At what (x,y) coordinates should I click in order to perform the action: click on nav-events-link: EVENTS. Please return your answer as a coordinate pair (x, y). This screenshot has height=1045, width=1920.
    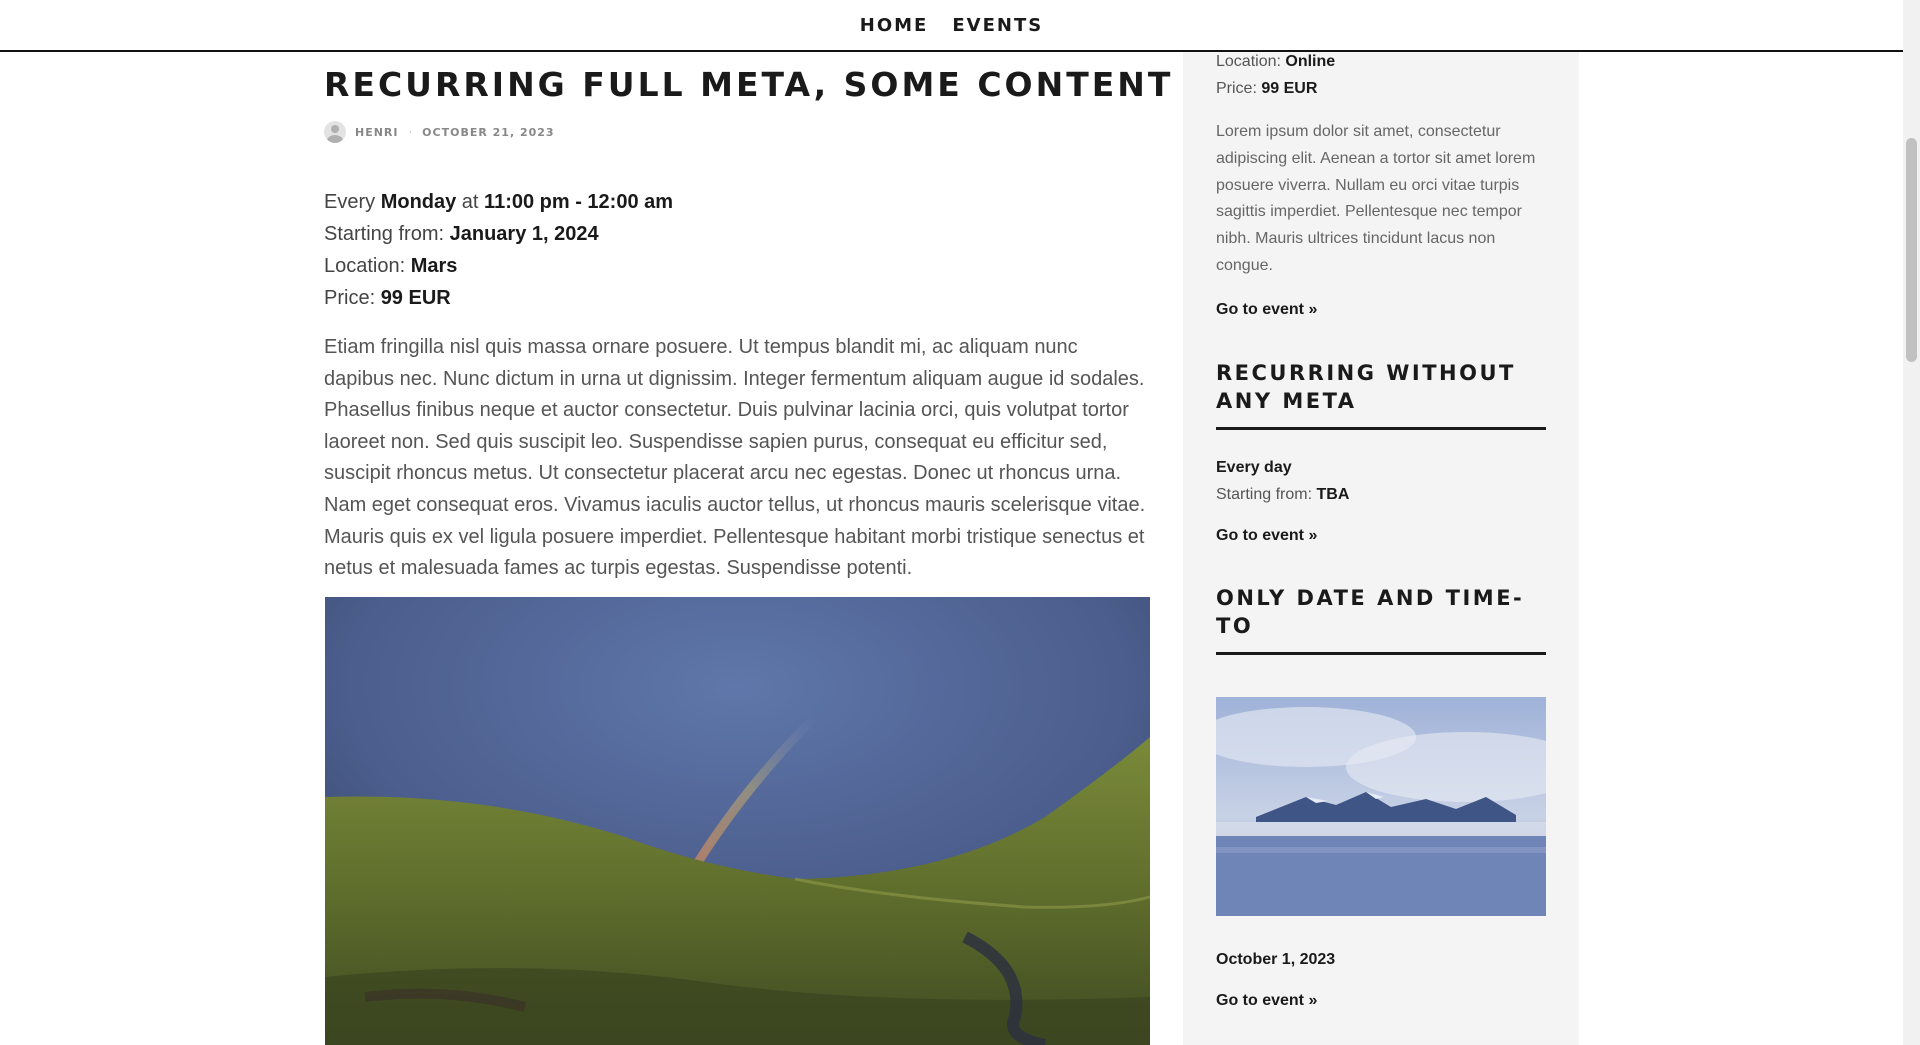
    Looking at the image, I should click on (997, 25).